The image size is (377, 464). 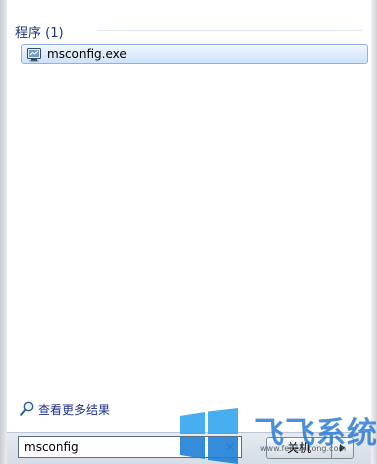 I want to click on search-box: ✕, so click(x=130, y=447).